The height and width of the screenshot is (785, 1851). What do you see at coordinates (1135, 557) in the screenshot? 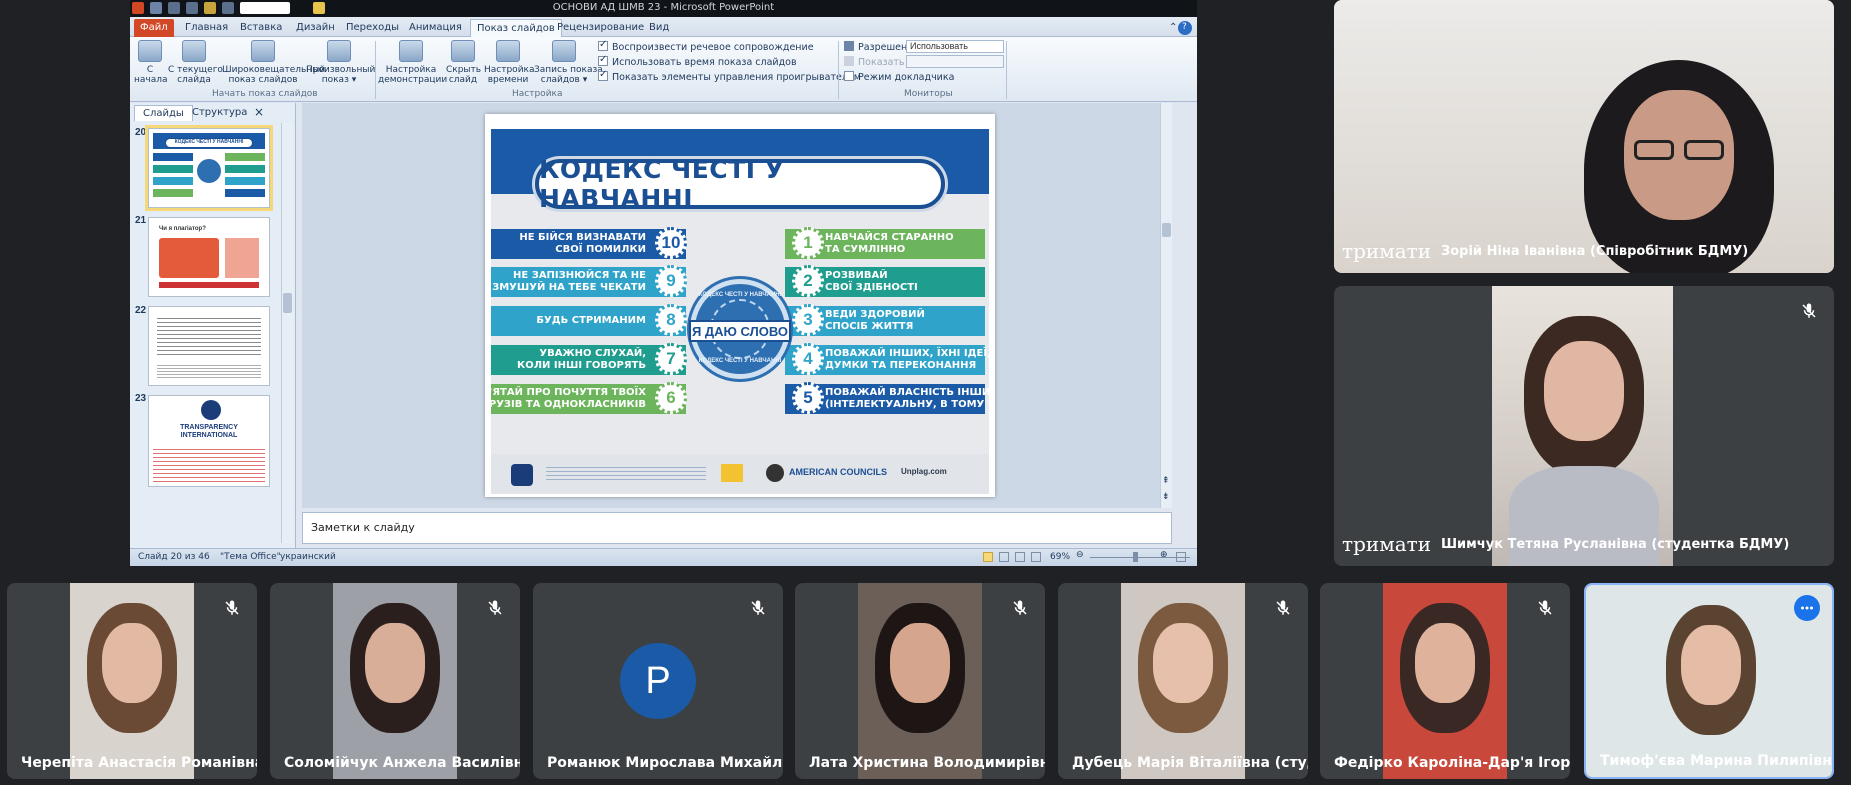
I see `zoom-slider-thumb` at bounding box center [1135, 557].